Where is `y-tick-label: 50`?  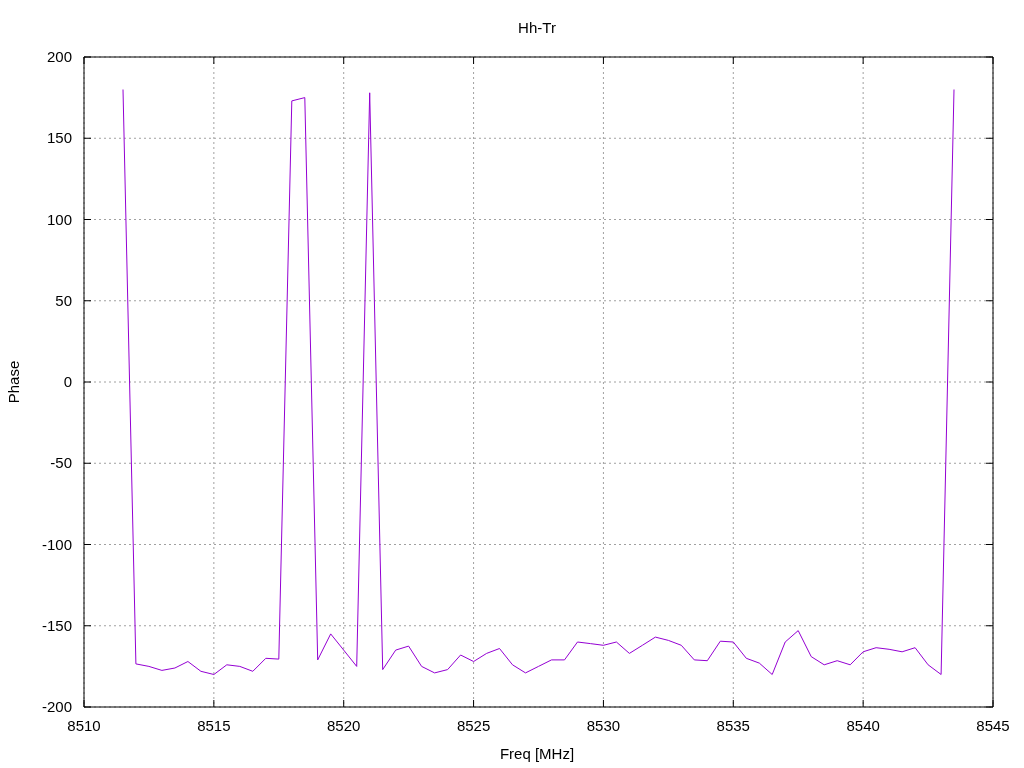
y-tick-label: 50 is located at coordinates (63, 300).